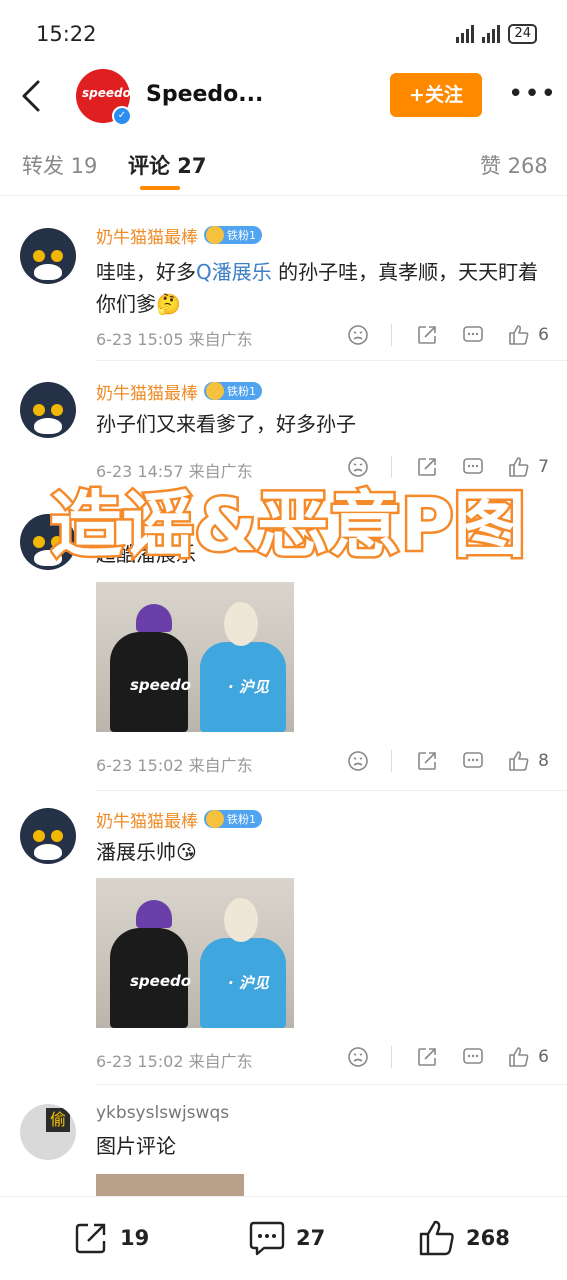  I want to click on commenter-name: ykbsyslswjswqs, so click(162, 1113).